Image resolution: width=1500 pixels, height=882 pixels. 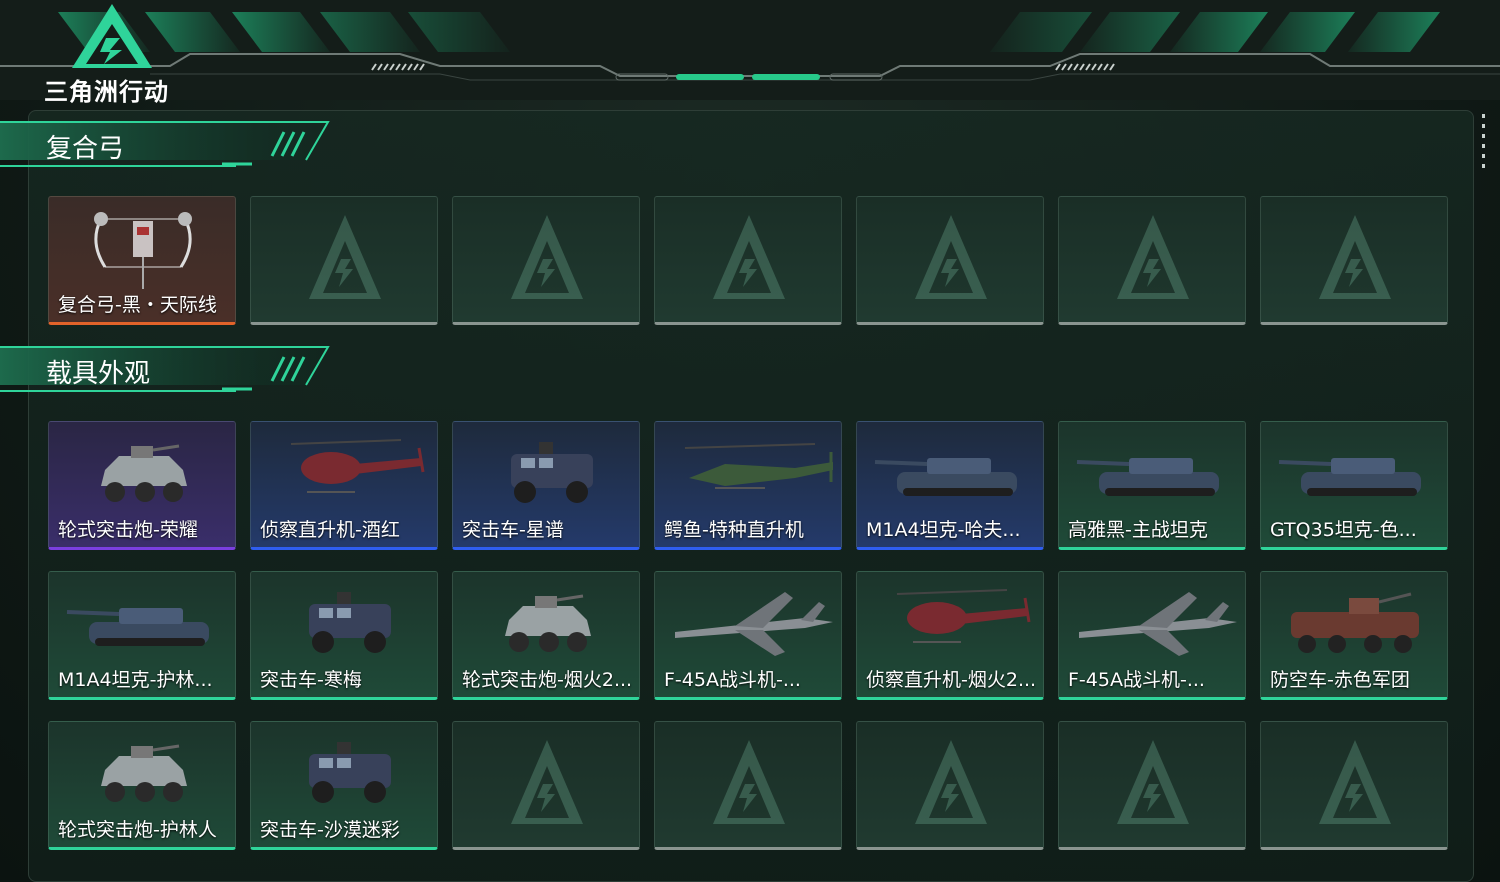 I want to click on item-card: 鳄鱼-特种直升机, so click(x=748, y=485).